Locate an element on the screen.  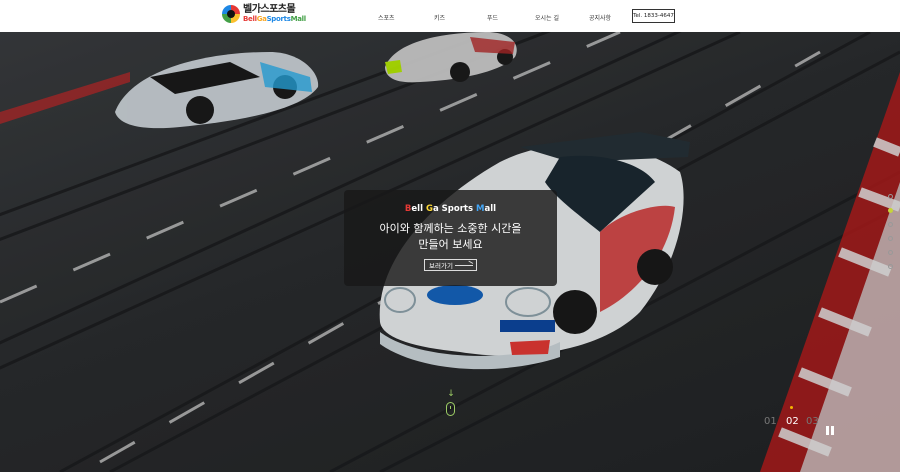
logo-text: 벨가스포츠몰 BellGaSportsMall is located at coordinates (274, 14).